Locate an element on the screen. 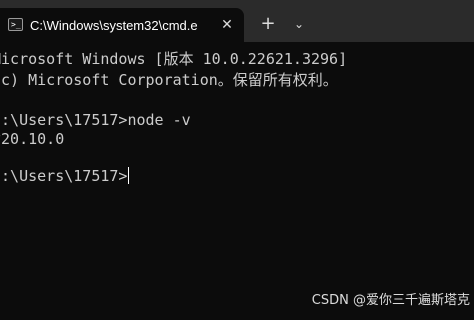 The height and width of the screenshot is (320, 474). text-cursor is located at coordinates (129, 175).